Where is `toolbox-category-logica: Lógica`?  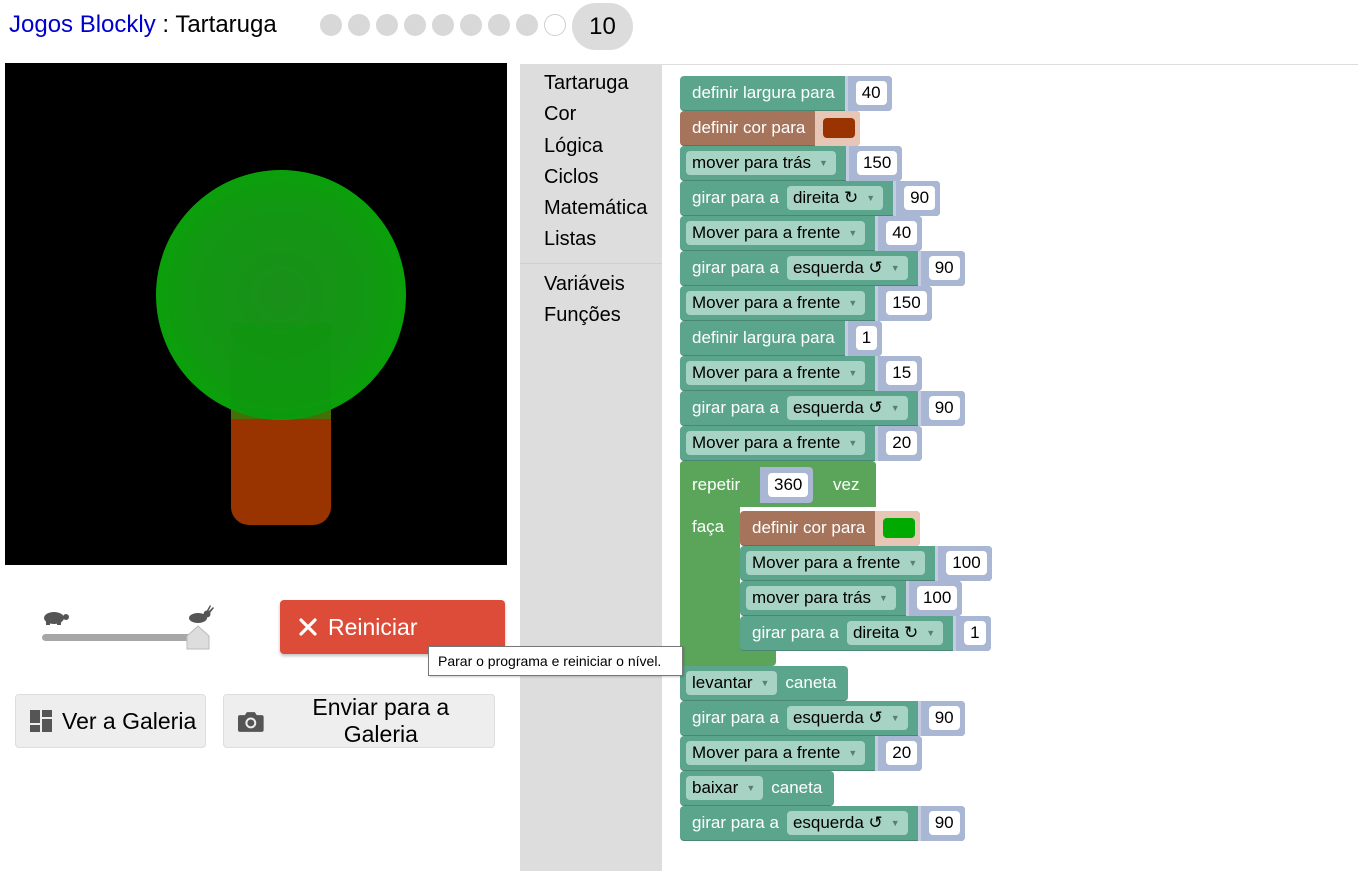 toolbox-category-logica: Lógica is located at coordinates (573, 146).